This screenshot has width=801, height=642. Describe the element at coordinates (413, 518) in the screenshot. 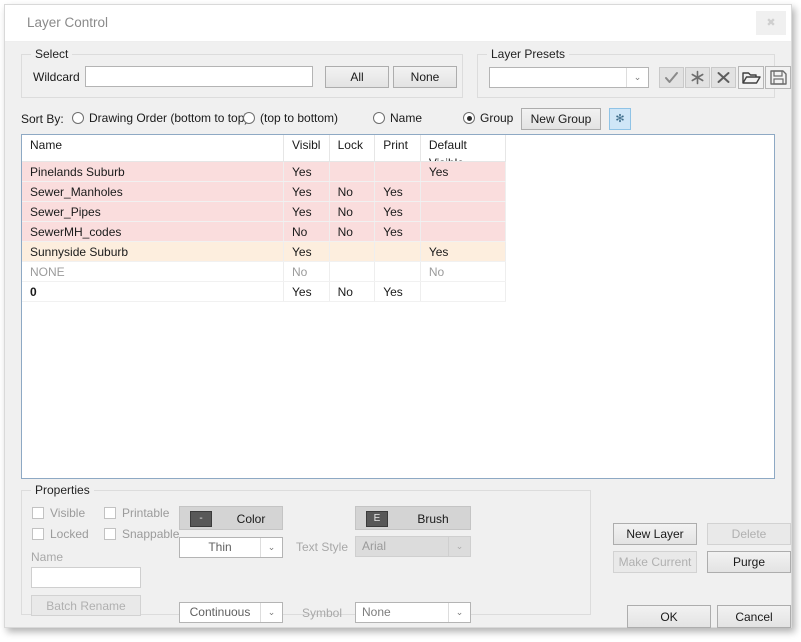

I see `brush-button: E Brush` at that location.